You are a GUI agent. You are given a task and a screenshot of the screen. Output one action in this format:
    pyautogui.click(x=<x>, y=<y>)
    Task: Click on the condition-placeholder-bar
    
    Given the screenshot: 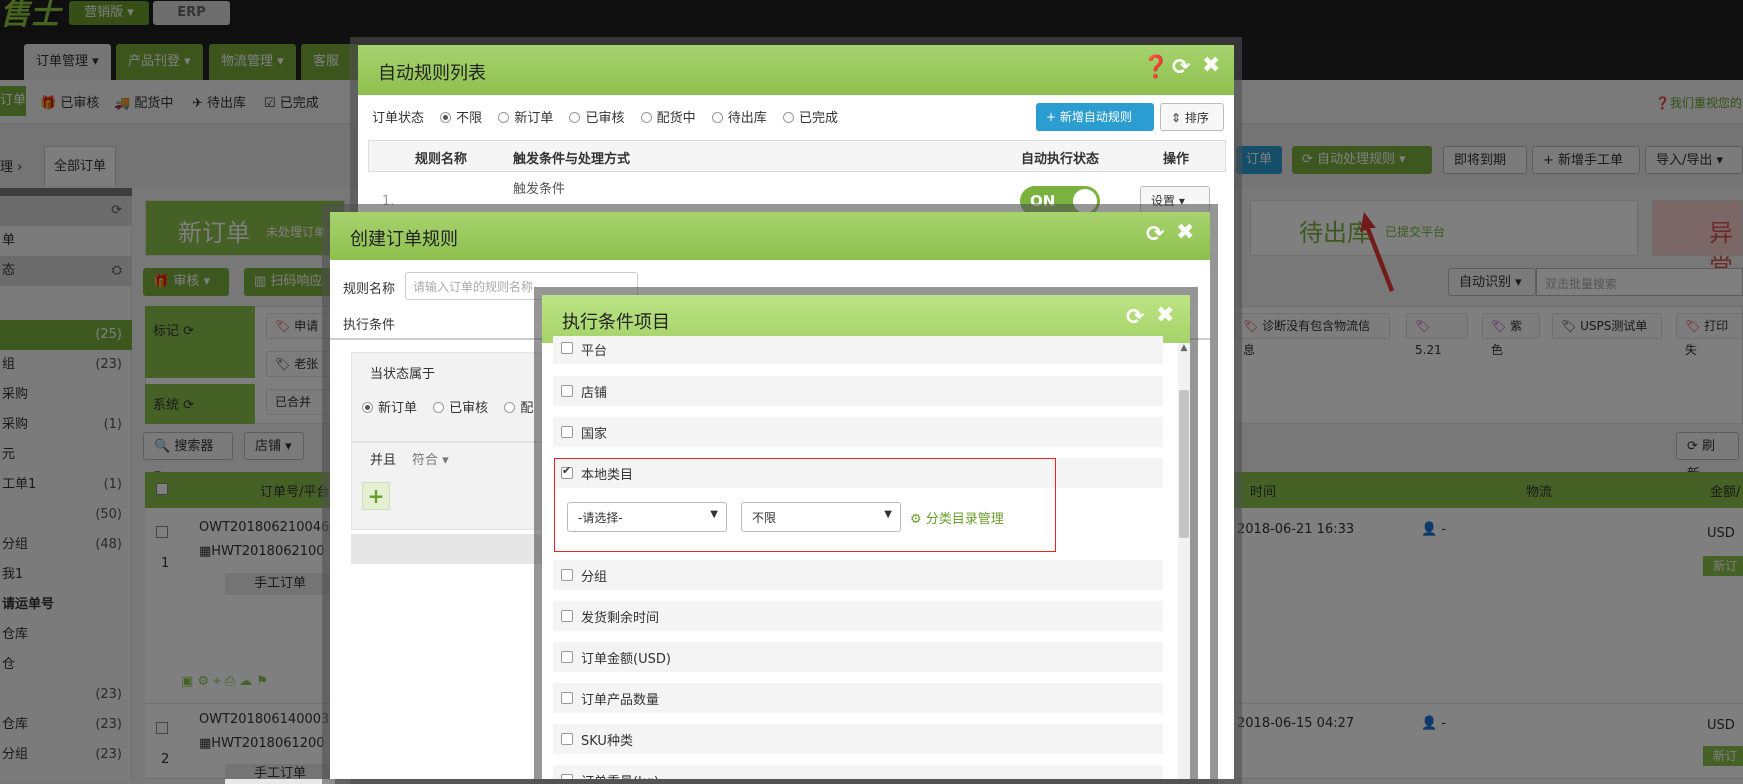 What is the action you would take?
    pyautogui.click(x=451, y=549)
    